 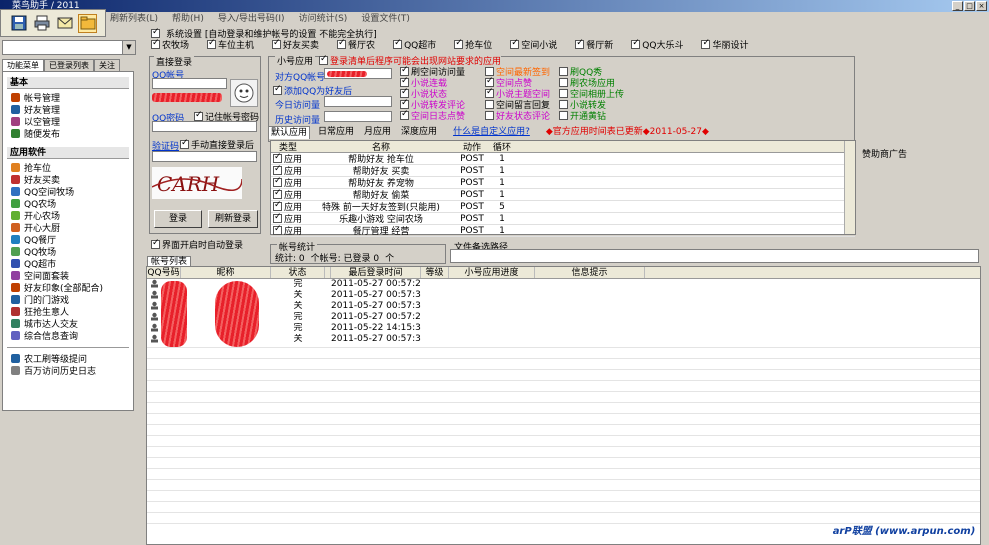 What do you see at coordinates (358, 73) in the screenshot?
I see `target-qq-input` at bounding box center [358, 73].